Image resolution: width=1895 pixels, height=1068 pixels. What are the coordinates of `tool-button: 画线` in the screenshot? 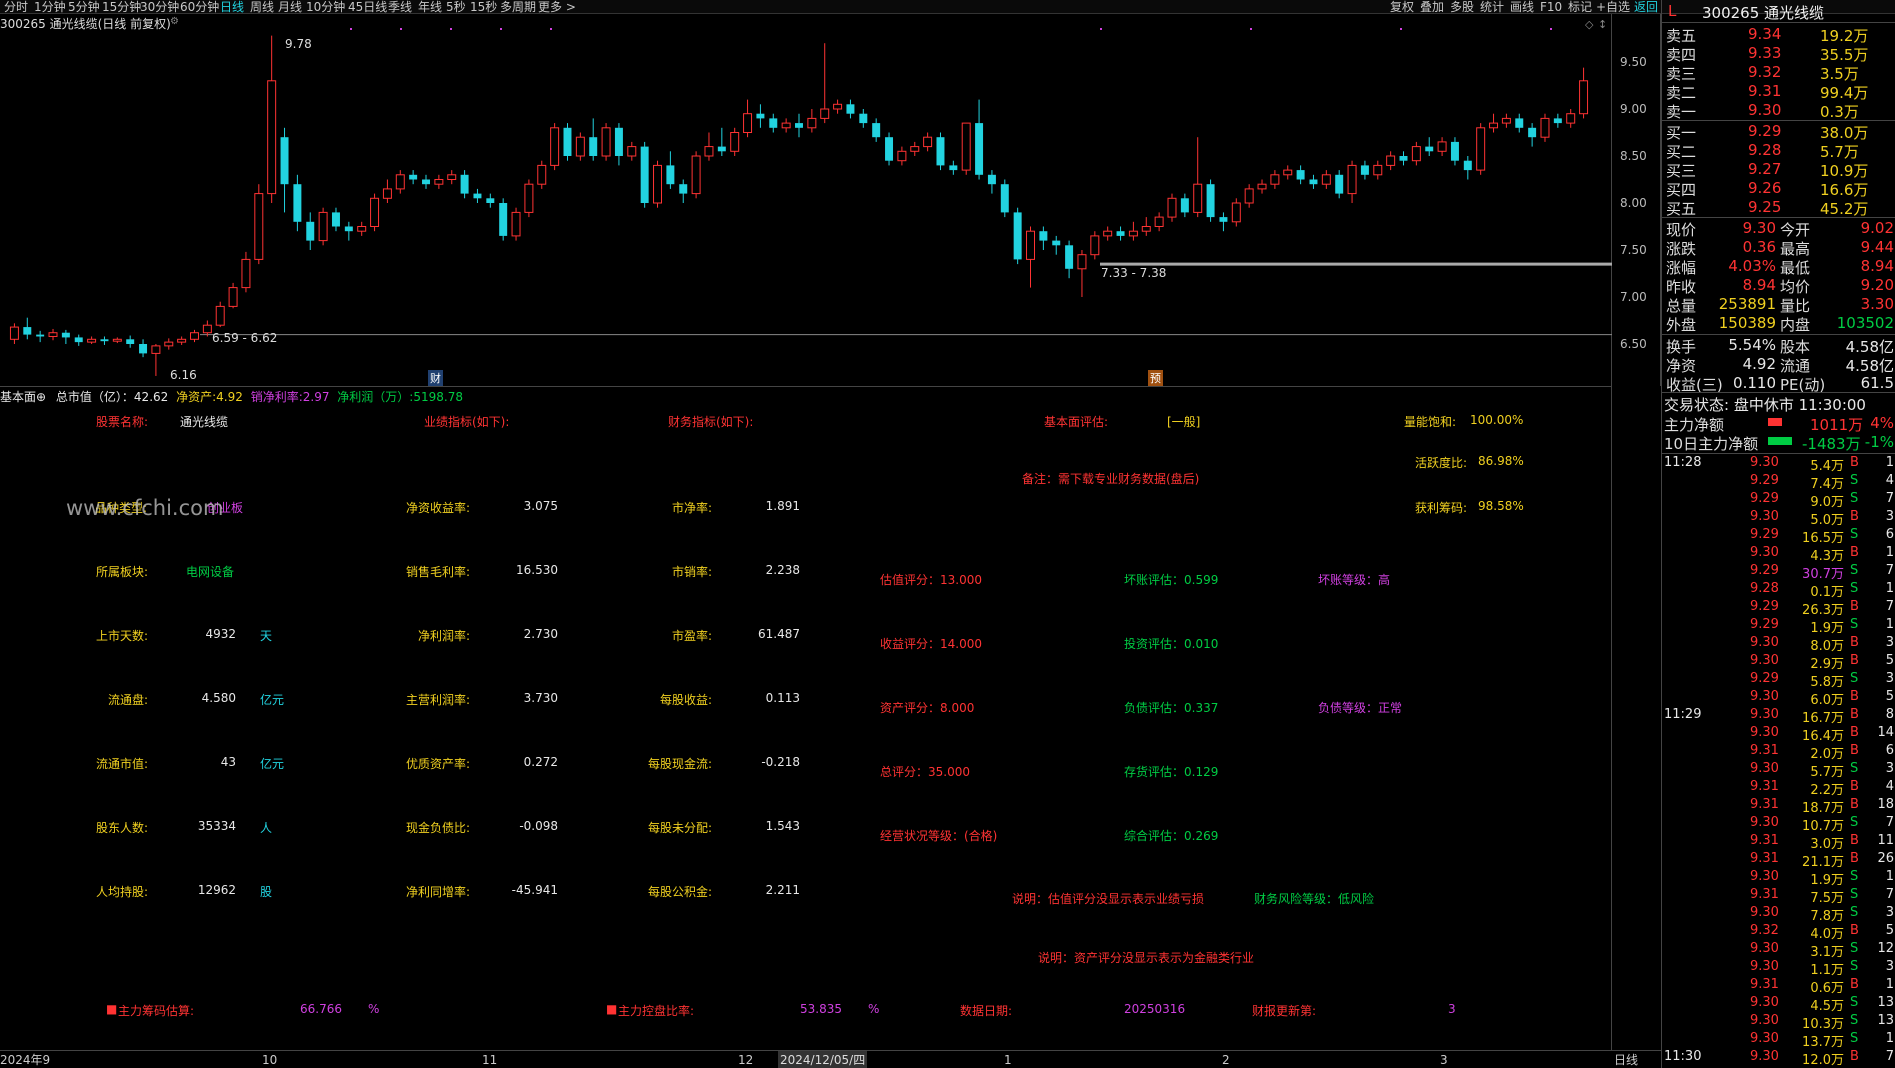 It's located at (1522, 7).